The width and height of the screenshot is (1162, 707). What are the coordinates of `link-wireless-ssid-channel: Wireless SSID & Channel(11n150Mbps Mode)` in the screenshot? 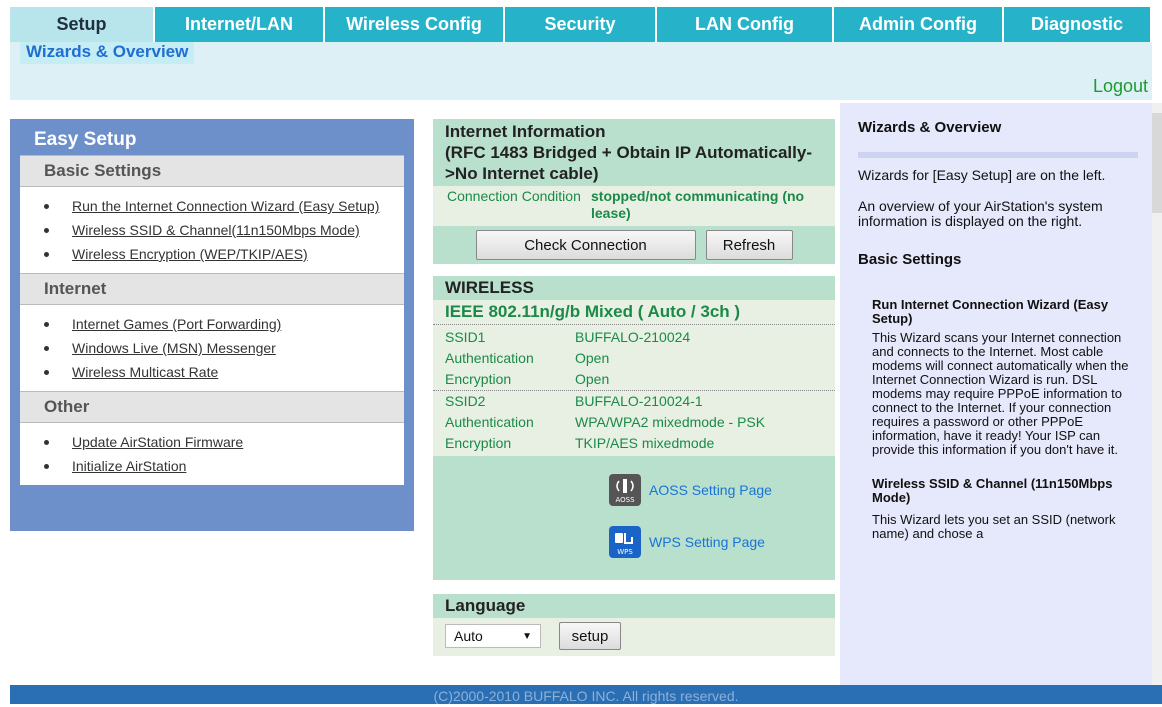 It's located at (216, 230).